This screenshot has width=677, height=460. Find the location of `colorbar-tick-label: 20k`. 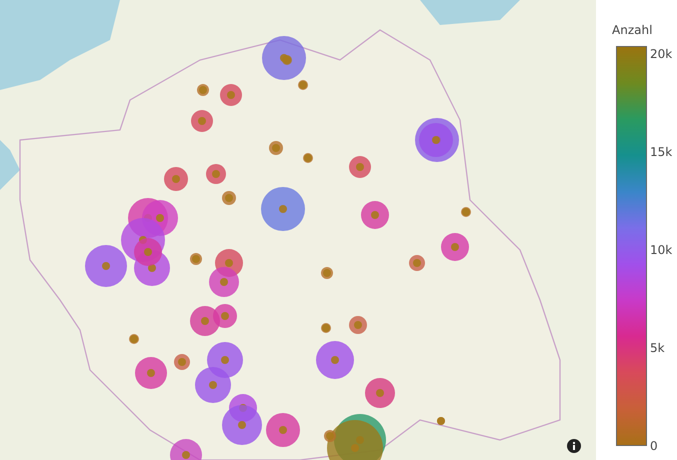

colorbar-tick-label: 20k is located at coordinates (661, 54).